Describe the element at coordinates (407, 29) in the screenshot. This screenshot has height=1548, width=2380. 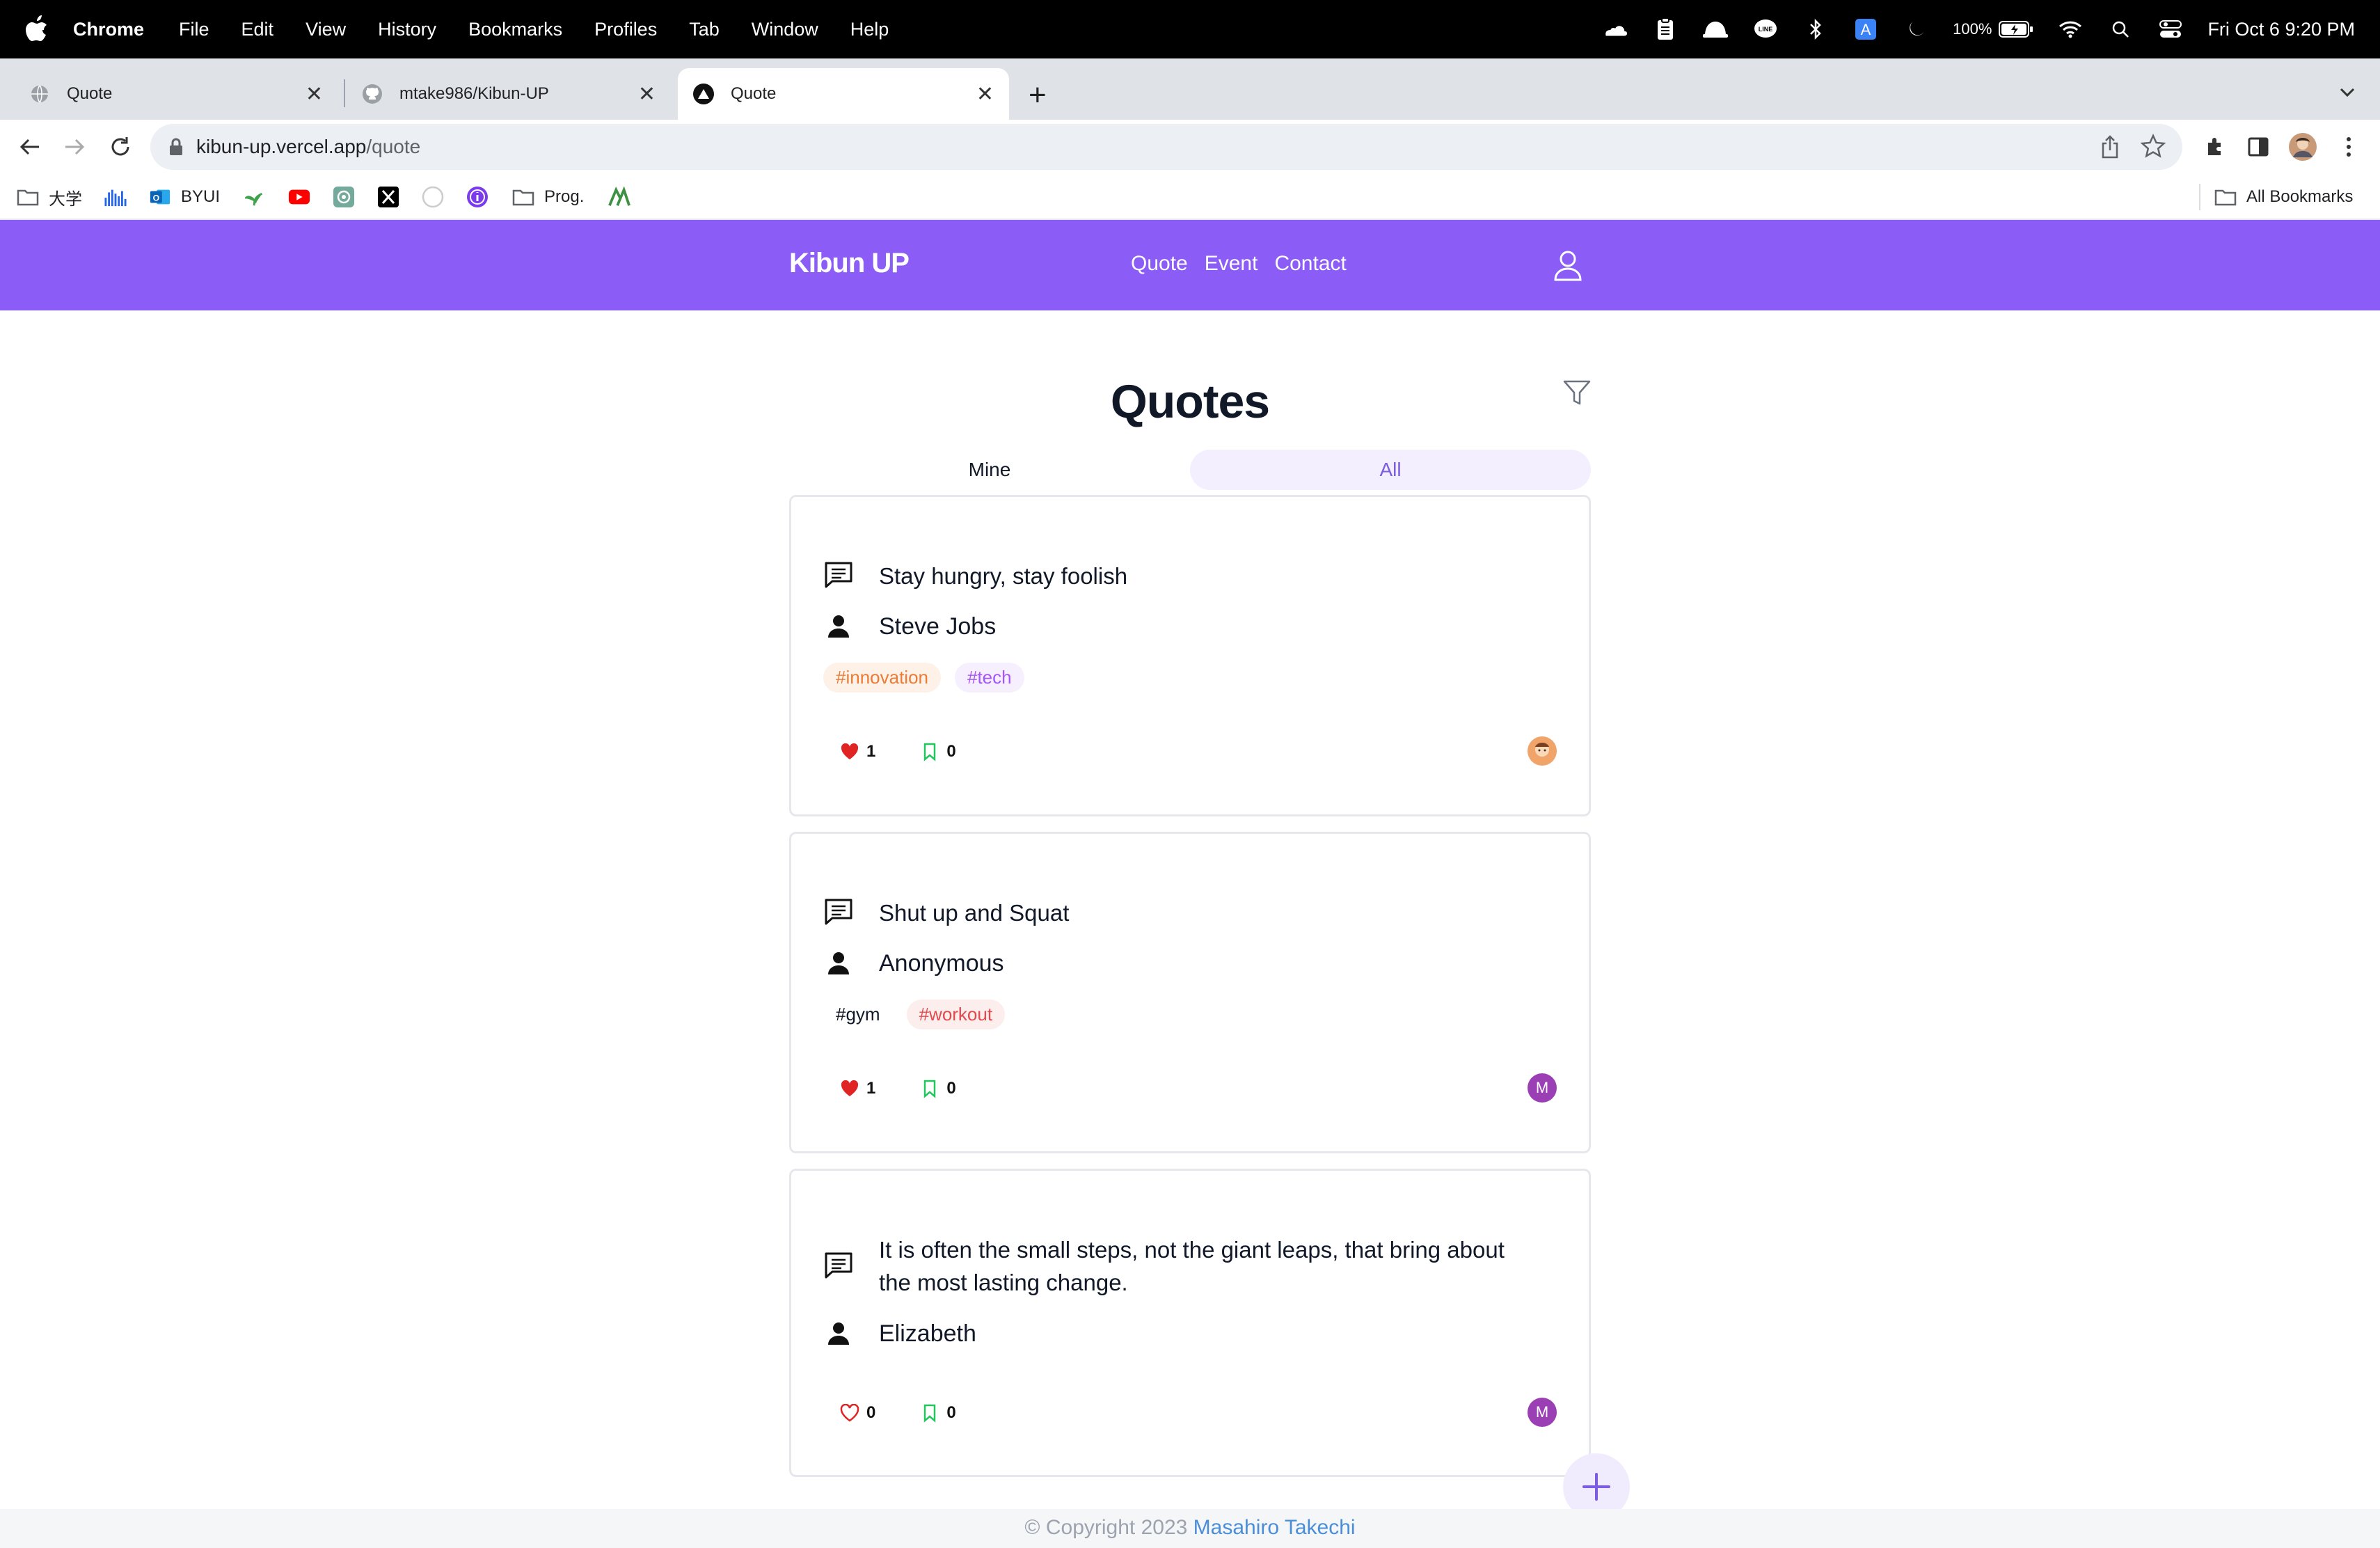
I see `menubar-history: History` at that location.